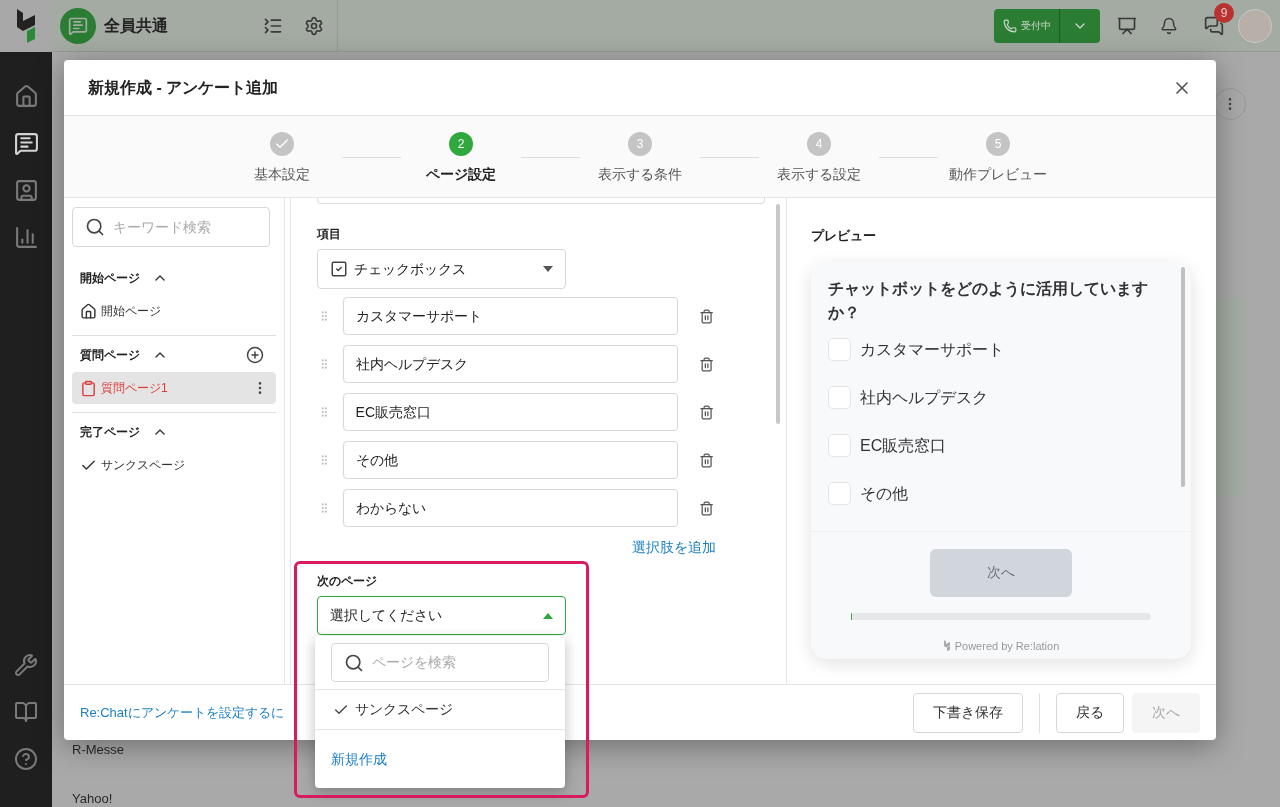 Image resolution: width=1280 pixels, height=807 pixels. I want to click on add-choice-link: 選択肢を追加, so click(674, 547).